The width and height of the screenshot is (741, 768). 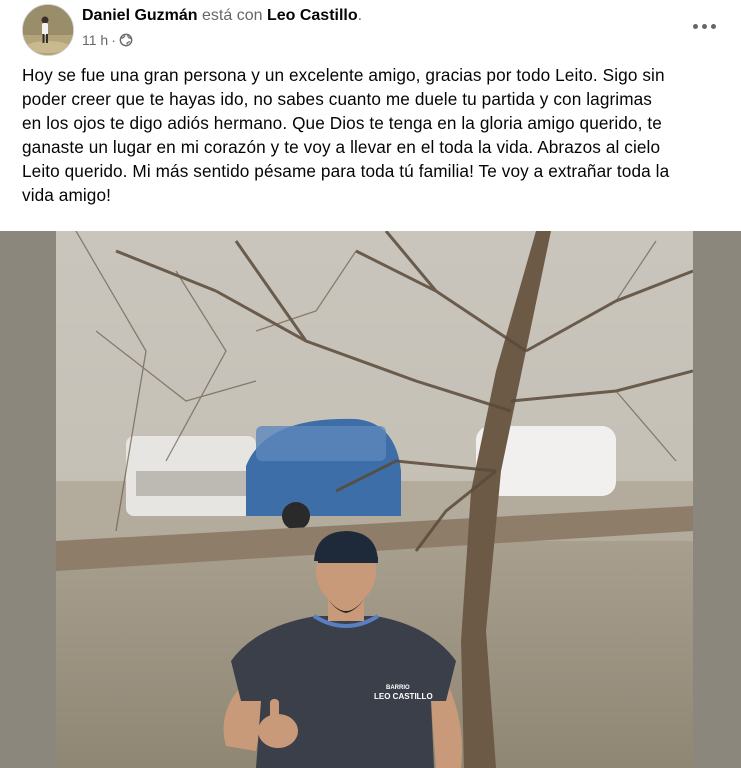 I want to click on post-meta: 11 h ·, so click(x=107, y=40).